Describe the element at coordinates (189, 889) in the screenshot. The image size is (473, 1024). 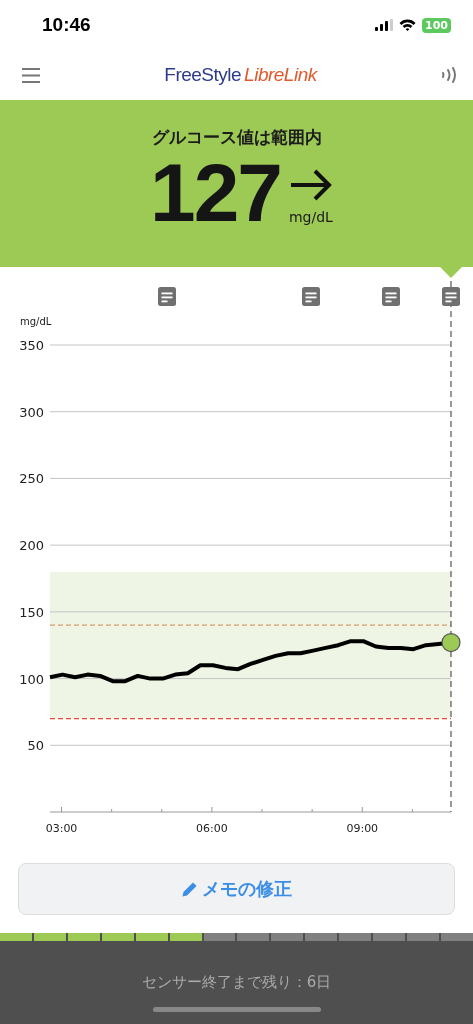
I see `pencil-icon` at that location.